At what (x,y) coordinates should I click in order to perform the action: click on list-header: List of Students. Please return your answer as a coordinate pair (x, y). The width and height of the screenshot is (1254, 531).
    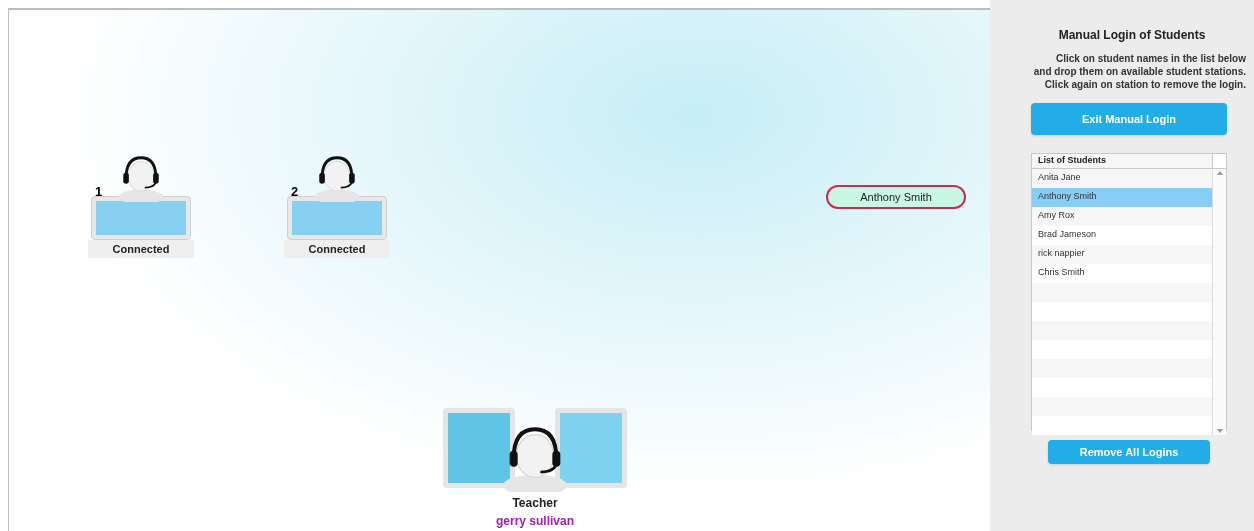
    Looking at the image, I should click on (1122, 161).